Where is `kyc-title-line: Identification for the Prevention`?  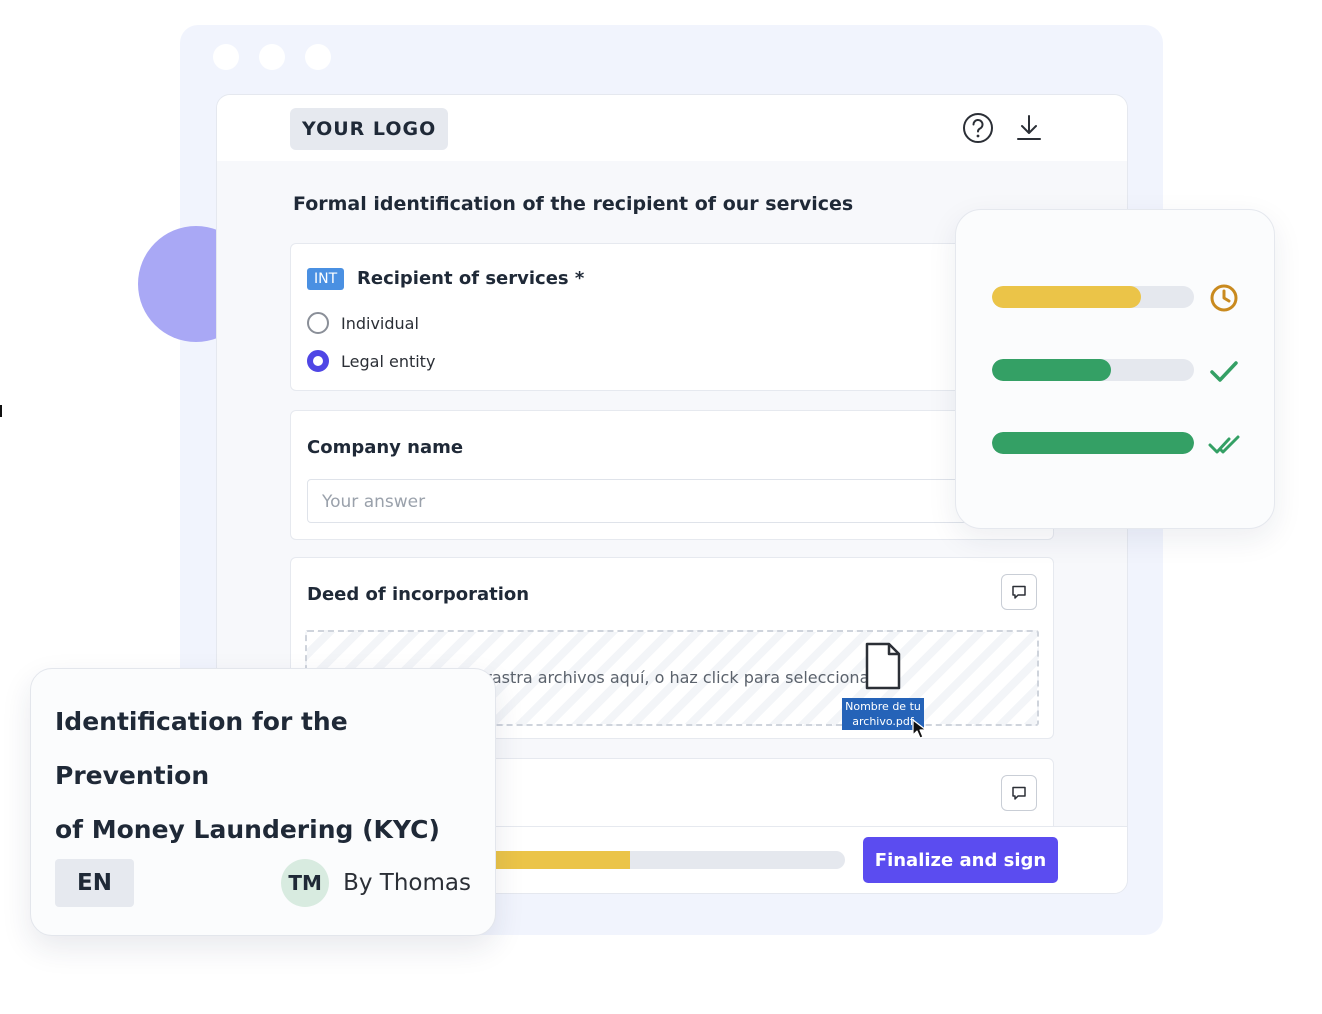
kyc-title-line: Identification for the Prevention is located at coordinates (201, 748).